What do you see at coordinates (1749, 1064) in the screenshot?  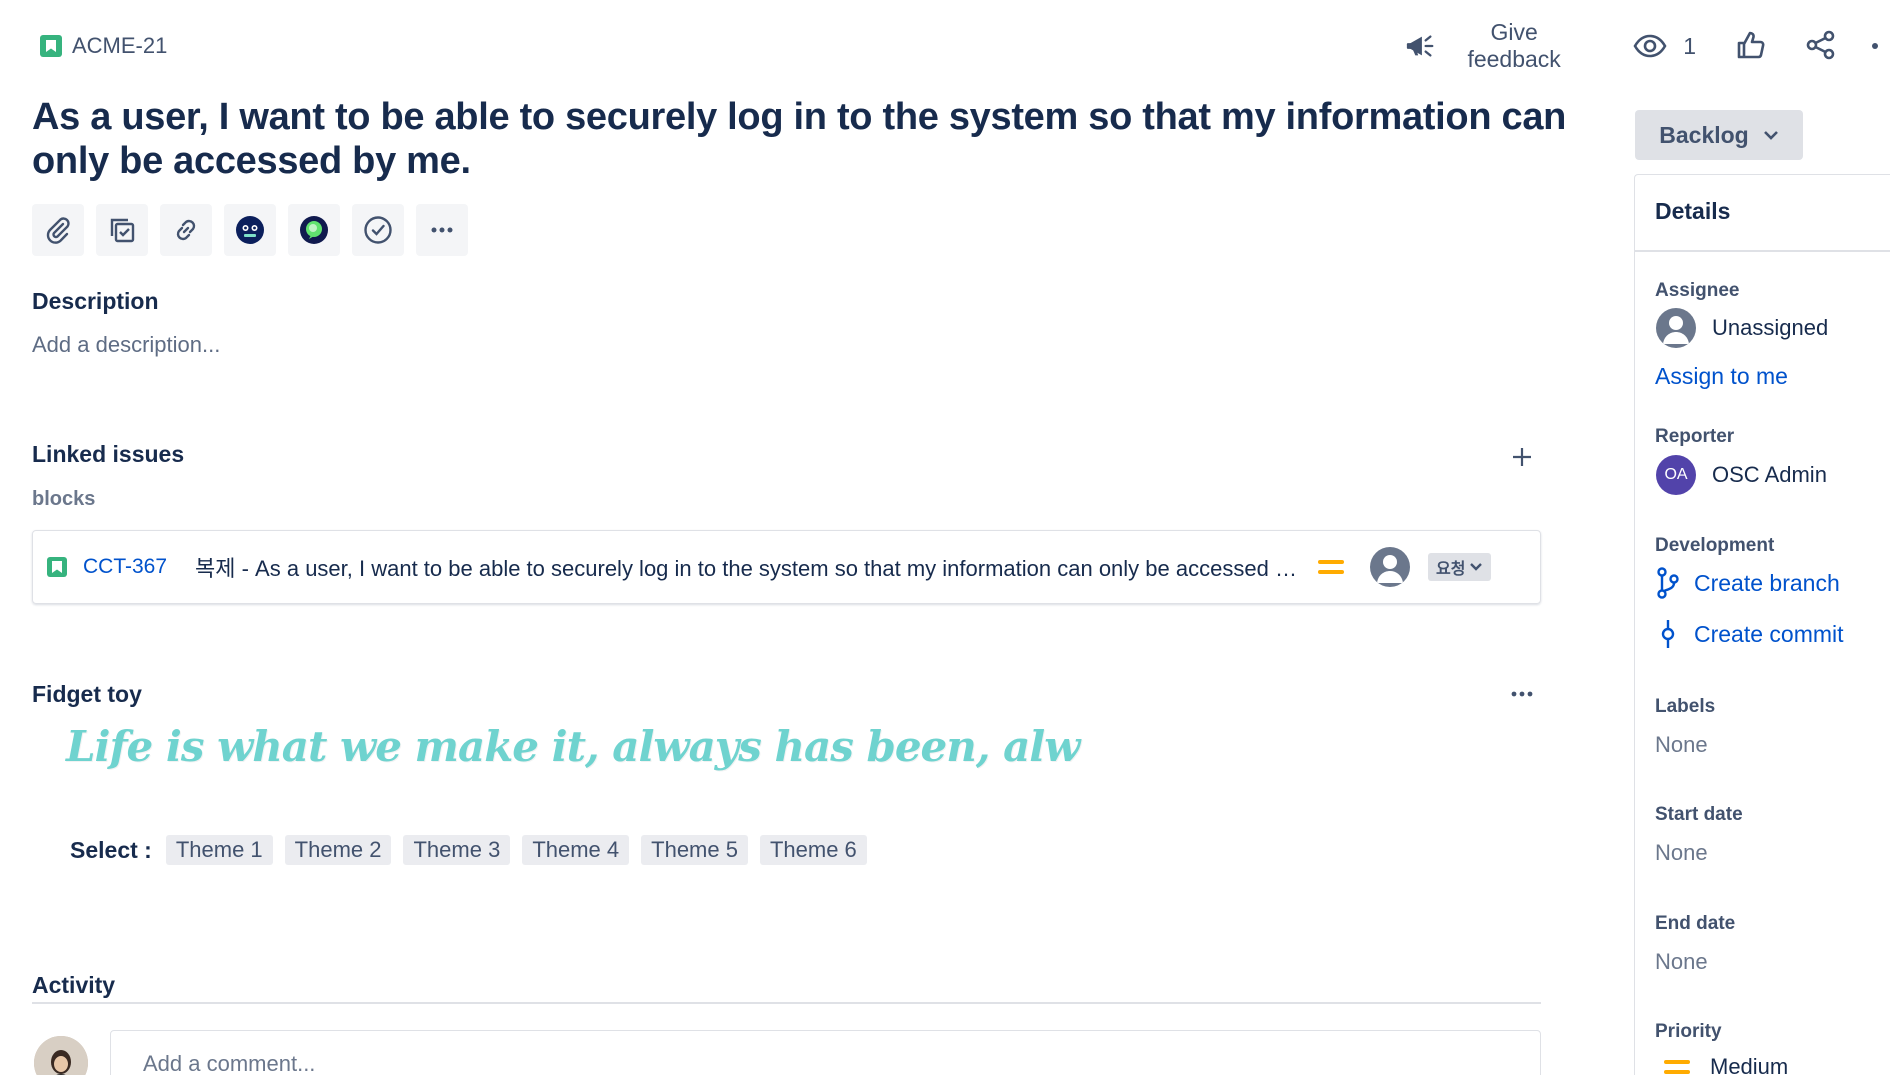 I see `priority-value: Medium` at bounding box center [1749, 1064].